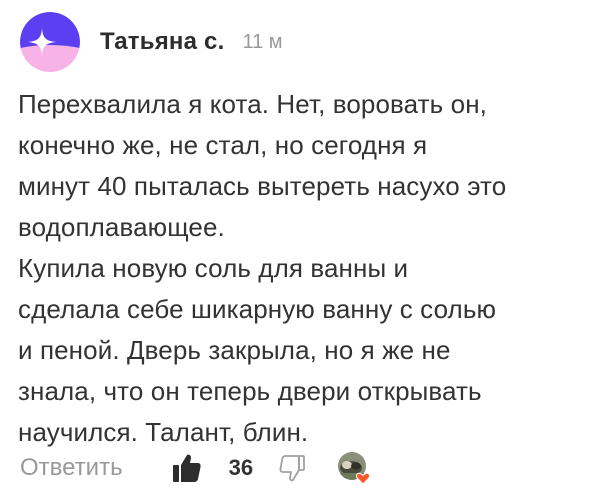 The width and height of the screenshot is (594, 488). I want to click on comment-line: минут 40 пыталась вытереть насухо это, so click(262, 186).